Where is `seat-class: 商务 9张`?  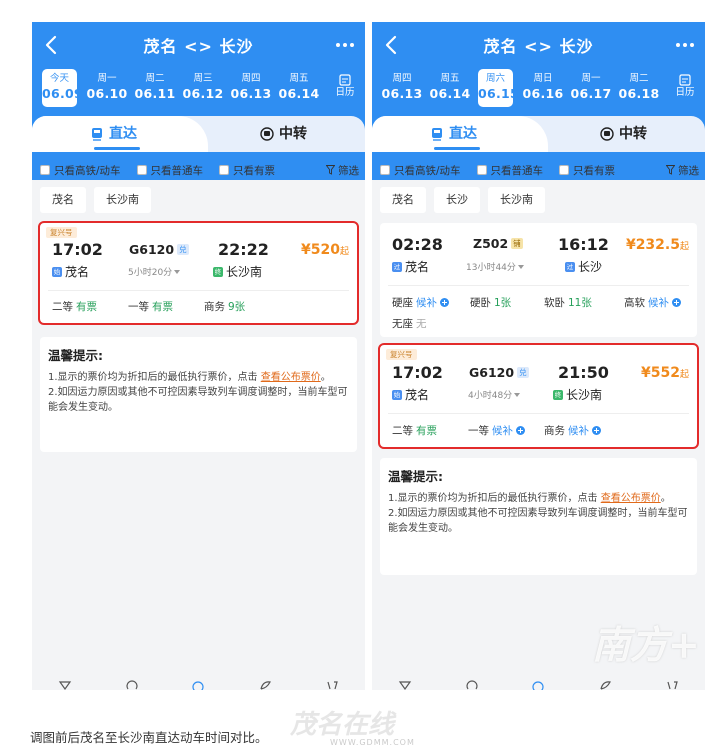 seat-class: 商务 9张 is located at coordinates (224, 306).